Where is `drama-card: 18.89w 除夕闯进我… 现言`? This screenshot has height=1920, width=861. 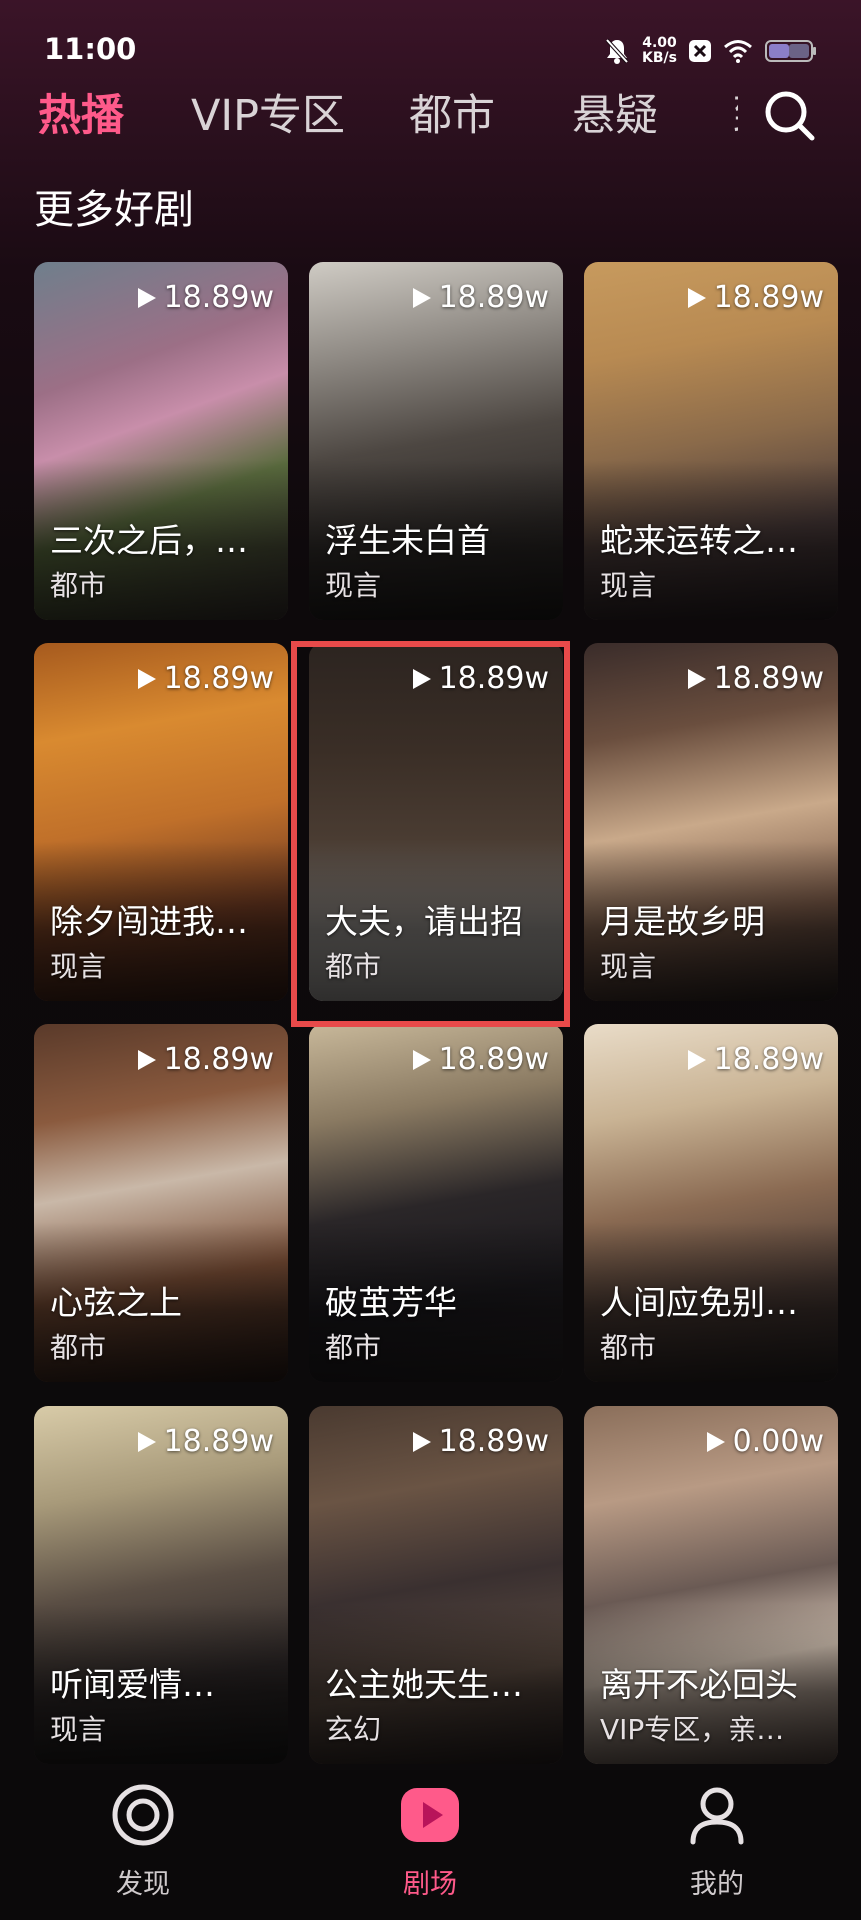 drama-card: 18.89w 除夕闯进我… 现言 is located at coordinates (161, 822).